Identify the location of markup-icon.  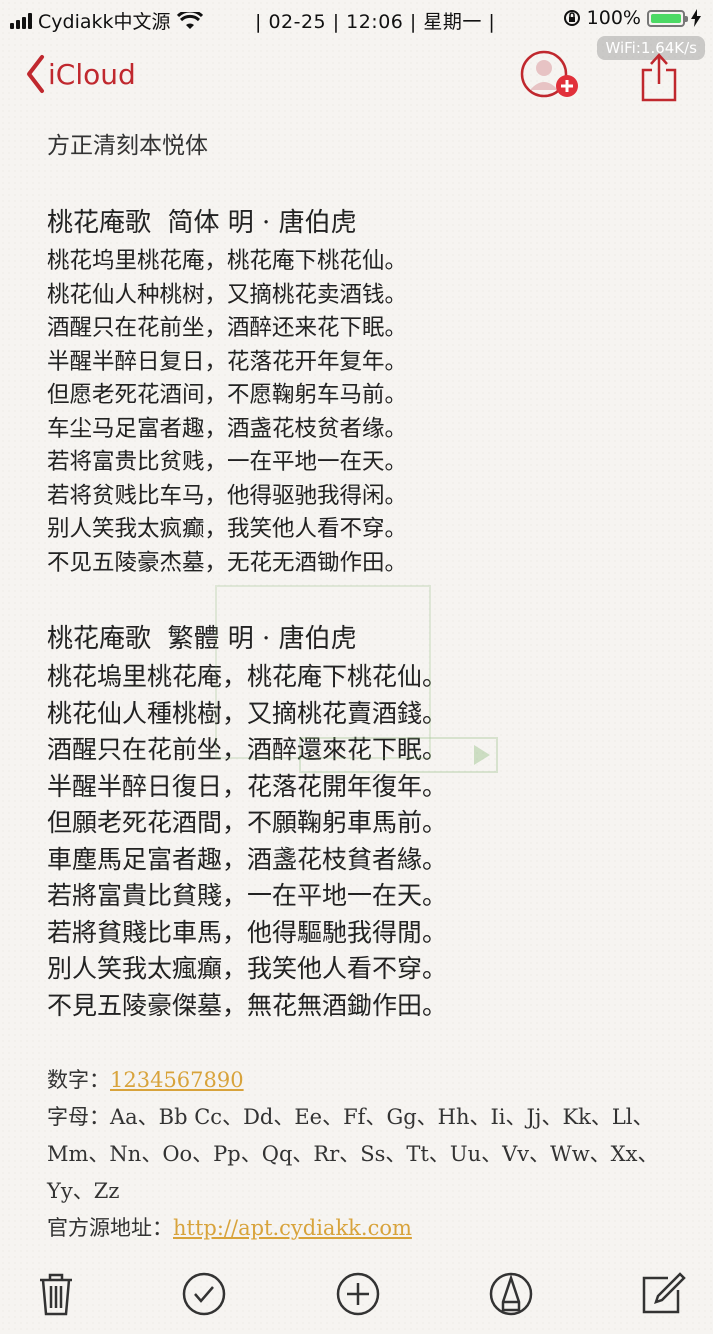
(511, 1294).